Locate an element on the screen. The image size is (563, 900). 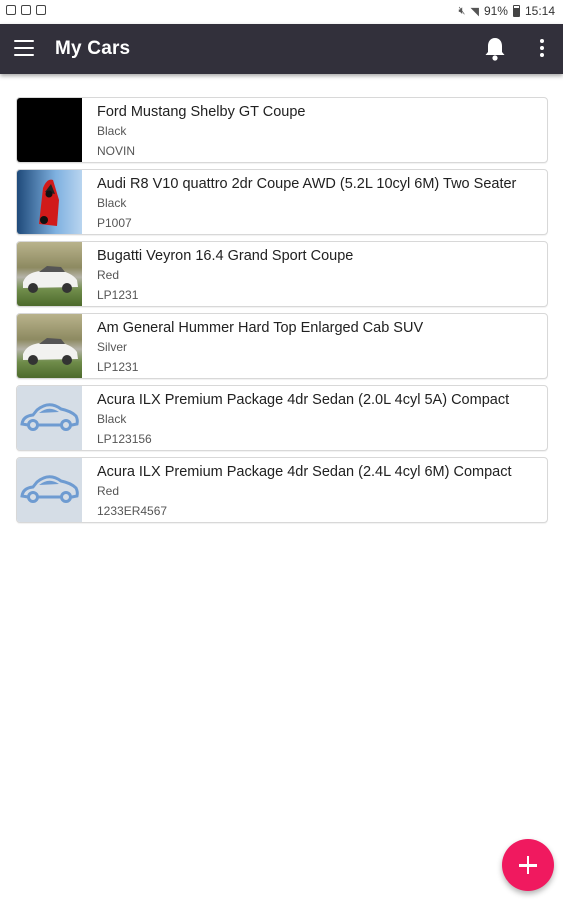
menu-icon is located at coordinates (24, 48).